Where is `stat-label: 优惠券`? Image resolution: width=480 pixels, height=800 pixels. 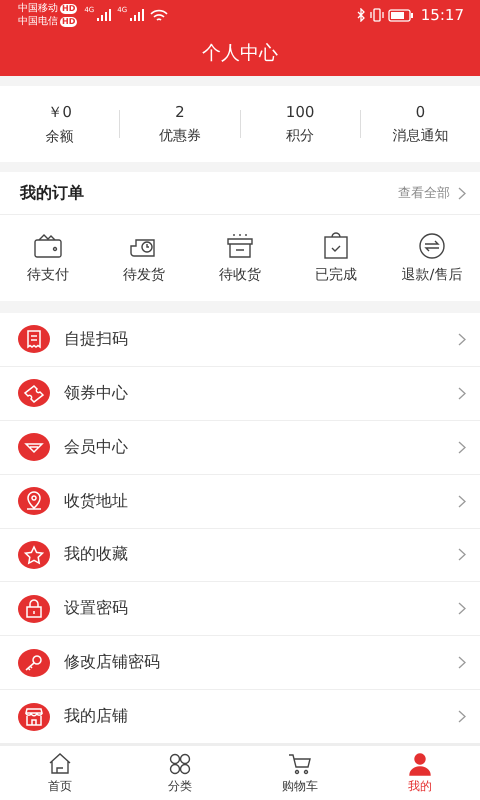
stat-label: 优惠券 is located at coordinates (179, 136).